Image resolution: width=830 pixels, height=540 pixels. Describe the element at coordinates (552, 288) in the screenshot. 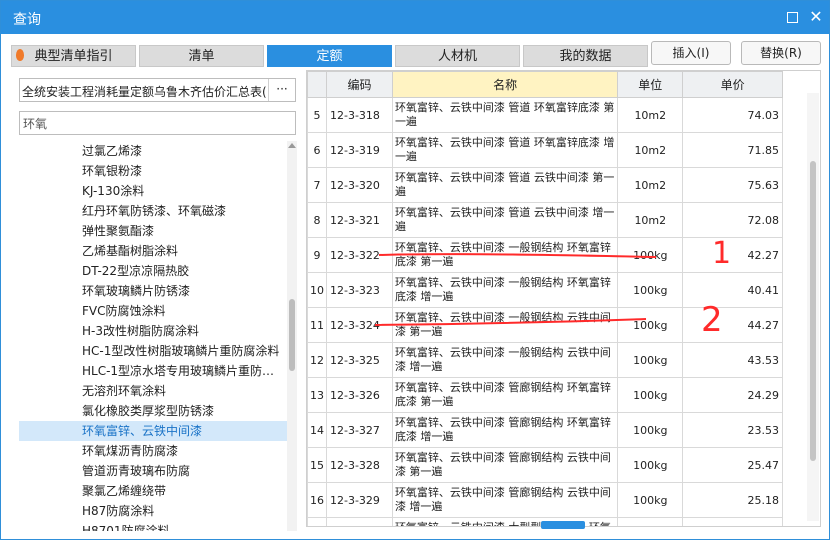

I see `handwritten-annotations: 1 2` at that location.